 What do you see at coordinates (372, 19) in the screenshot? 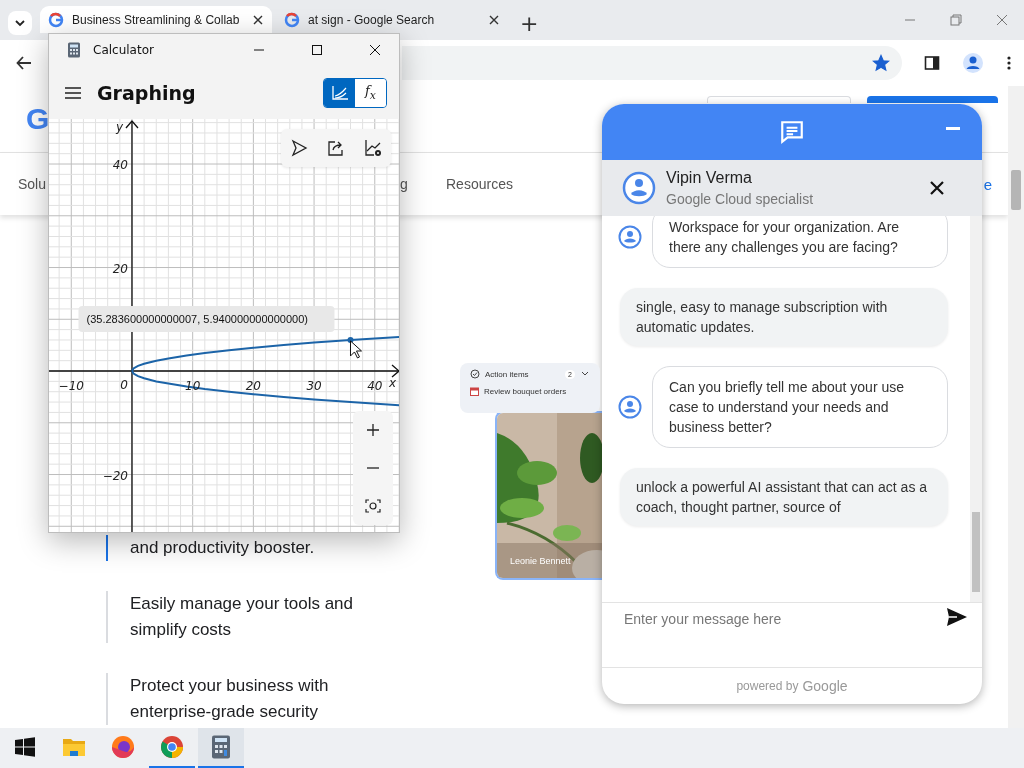
I see `tab-title: at sign - Google Search` at bounding box center [372, 19].